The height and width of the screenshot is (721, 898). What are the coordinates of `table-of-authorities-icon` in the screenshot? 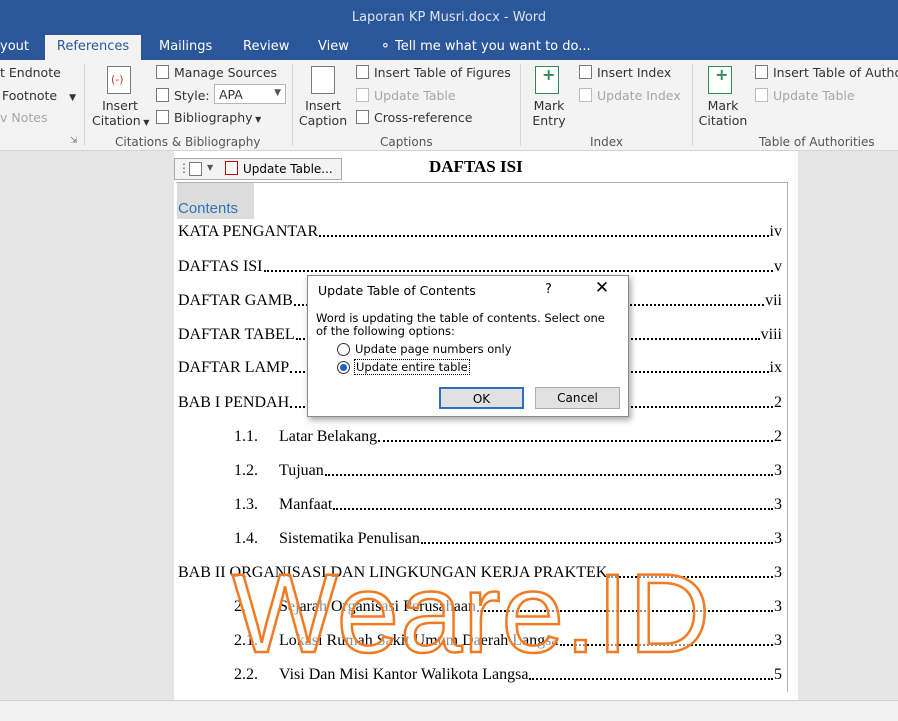 It's located at (761, 72).